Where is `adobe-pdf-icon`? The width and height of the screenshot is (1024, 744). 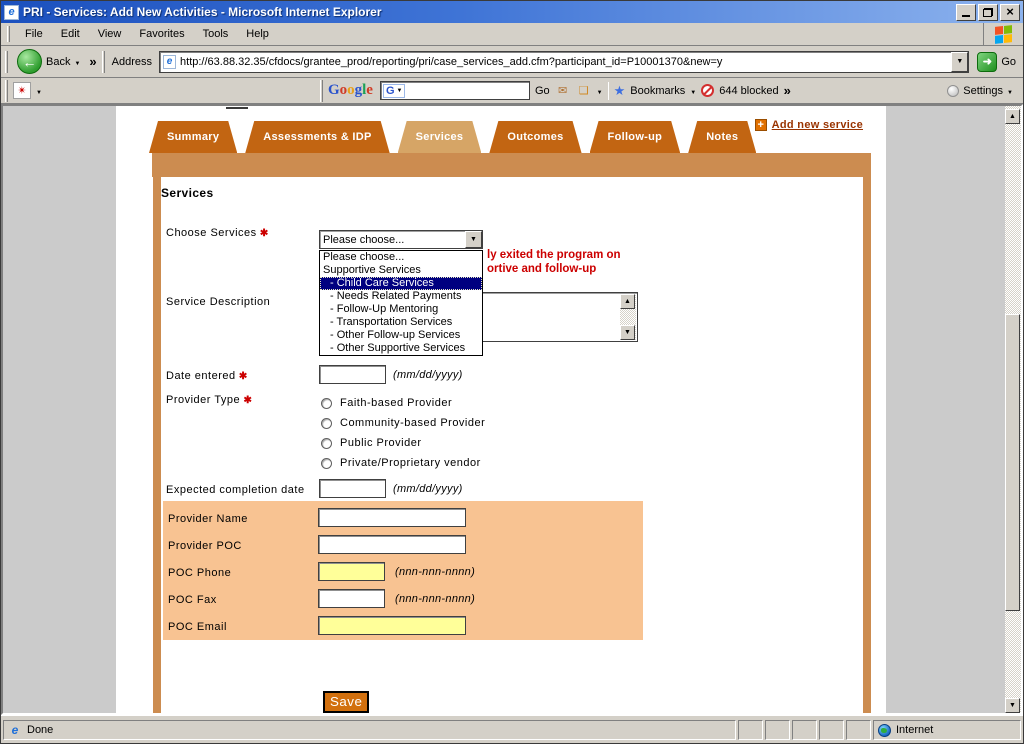 adobe-pdf-icon is located at coordinates (22, 90).